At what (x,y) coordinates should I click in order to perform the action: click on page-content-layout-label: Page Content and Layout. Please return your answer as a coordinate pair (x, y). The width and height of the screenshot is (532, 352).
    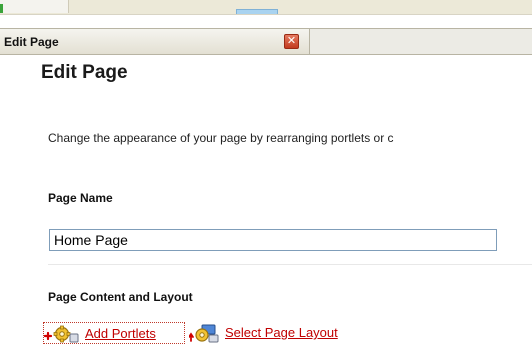
    Looking at the image, I should click on (120, 297).